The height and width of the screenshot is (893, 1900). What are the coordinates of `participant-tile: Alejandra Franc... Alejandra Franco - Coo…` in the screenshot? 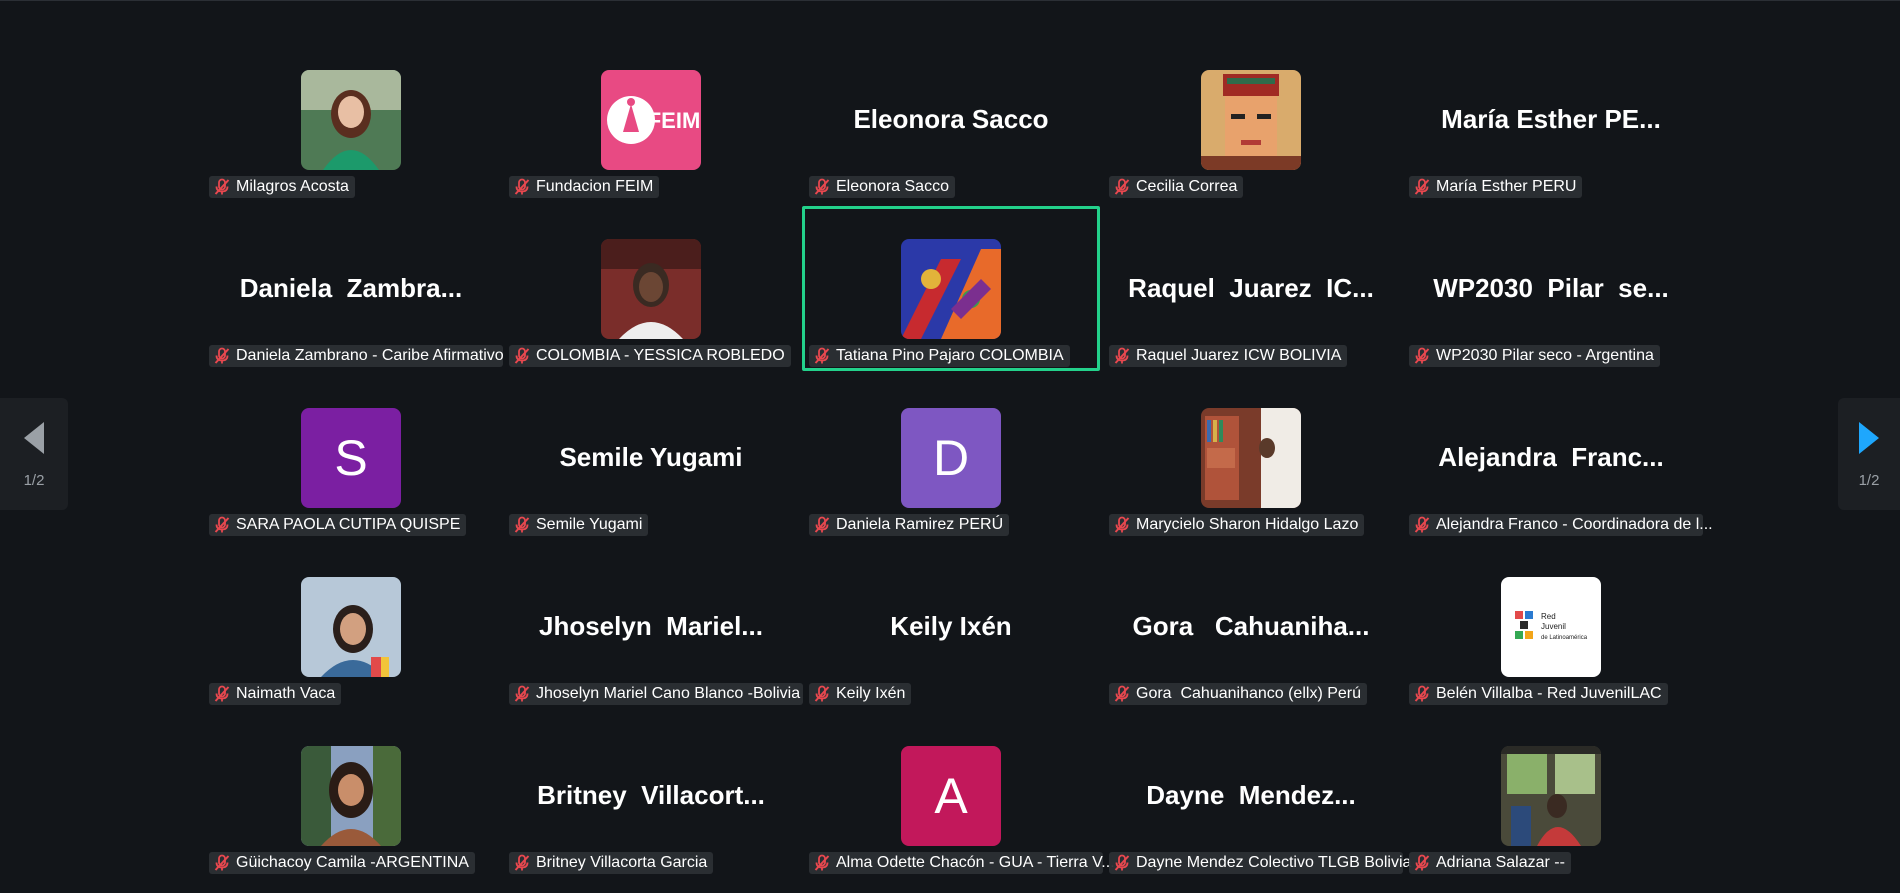 It's located at (1557, 457).